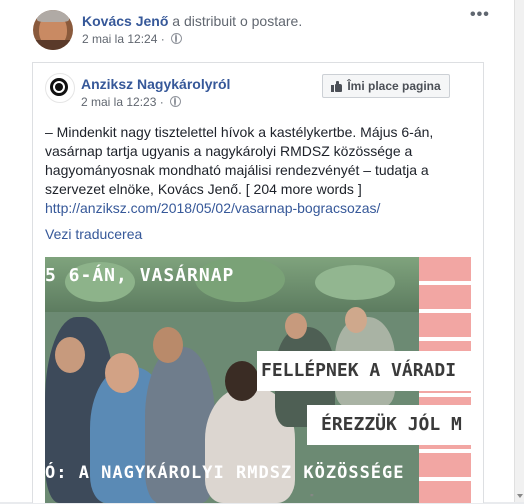  Describe the element at coordinates (394, 86) in the screenshot. I see `like-page-label: Îmi place pagina` at that location.